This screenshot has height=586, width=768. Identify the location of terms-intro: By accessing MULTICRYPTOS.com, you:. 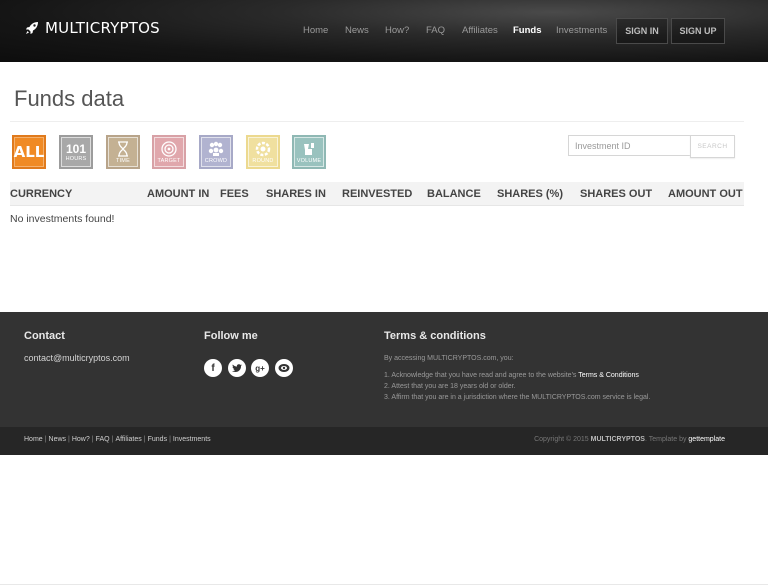
(449, 358).